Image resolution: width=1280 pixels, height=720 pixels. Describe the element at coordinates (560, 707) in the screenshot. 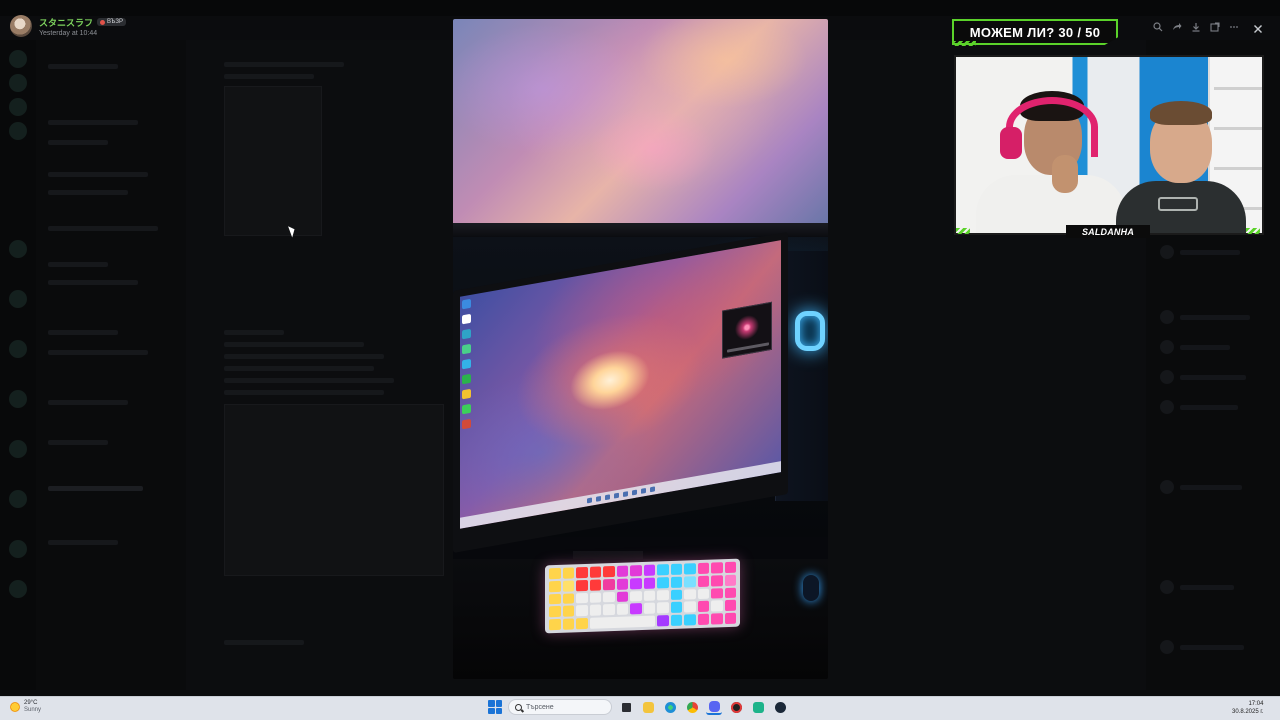

I see `taskbar-search: Търсене` at that location.